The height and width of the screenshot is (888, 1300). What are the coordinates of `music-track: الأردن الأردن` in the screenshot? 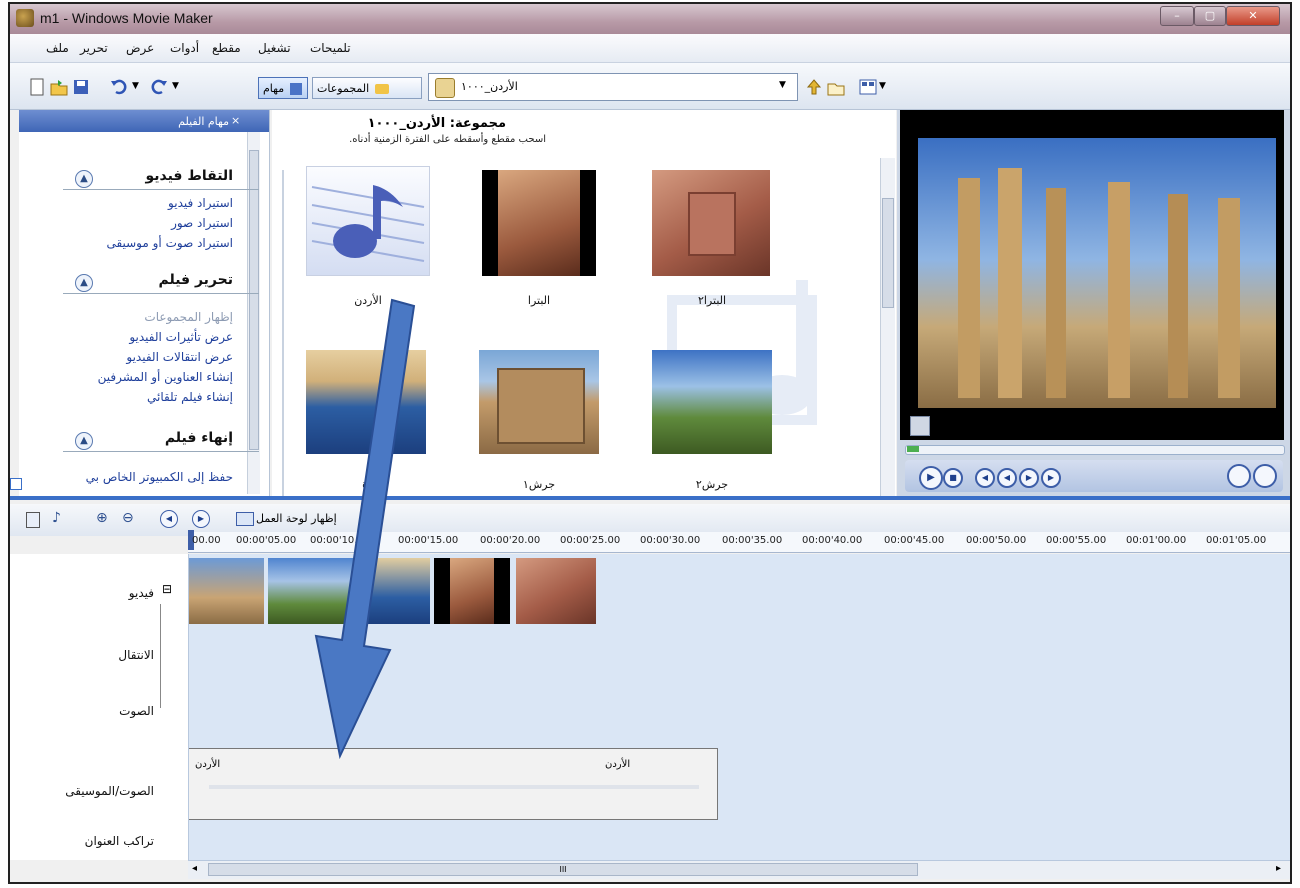 It's located at (739, 784).